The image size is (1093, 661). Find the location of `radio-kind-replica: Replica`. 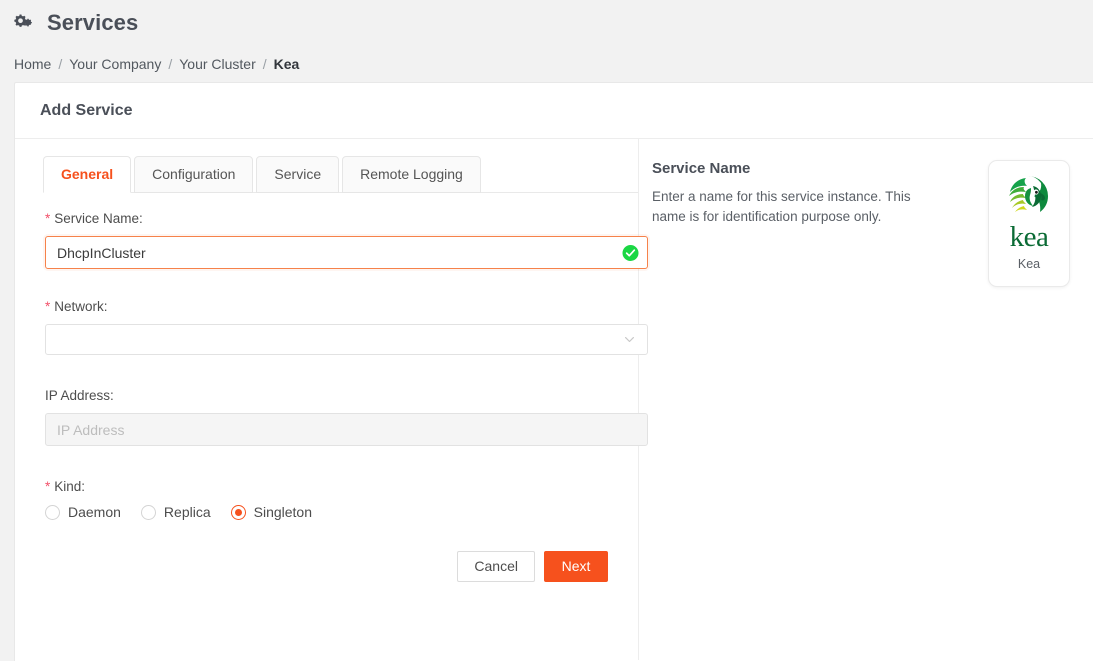

radio-kind-replica: Replica is located at coordinates (175, 512).